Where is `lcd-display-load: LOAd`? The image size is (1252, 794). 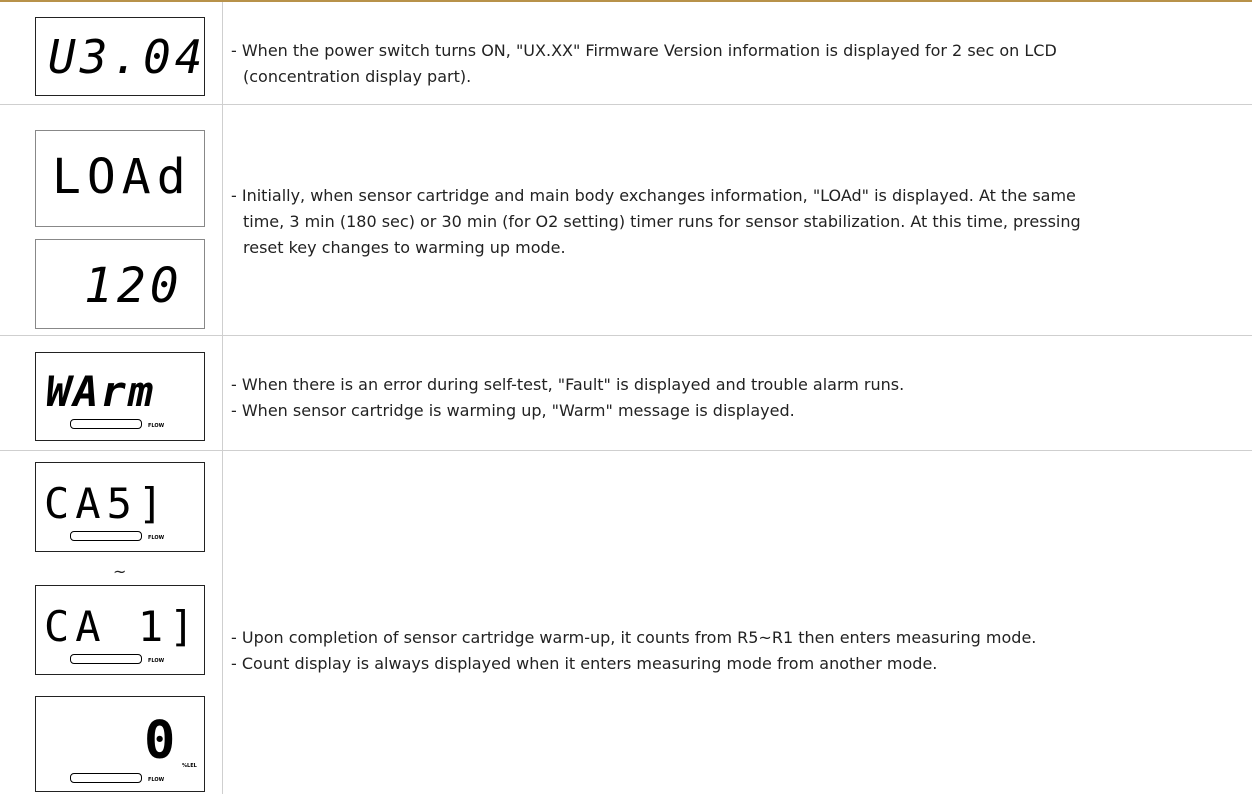
lcd-display-load: LOAd is located at coordinates (120, 178).